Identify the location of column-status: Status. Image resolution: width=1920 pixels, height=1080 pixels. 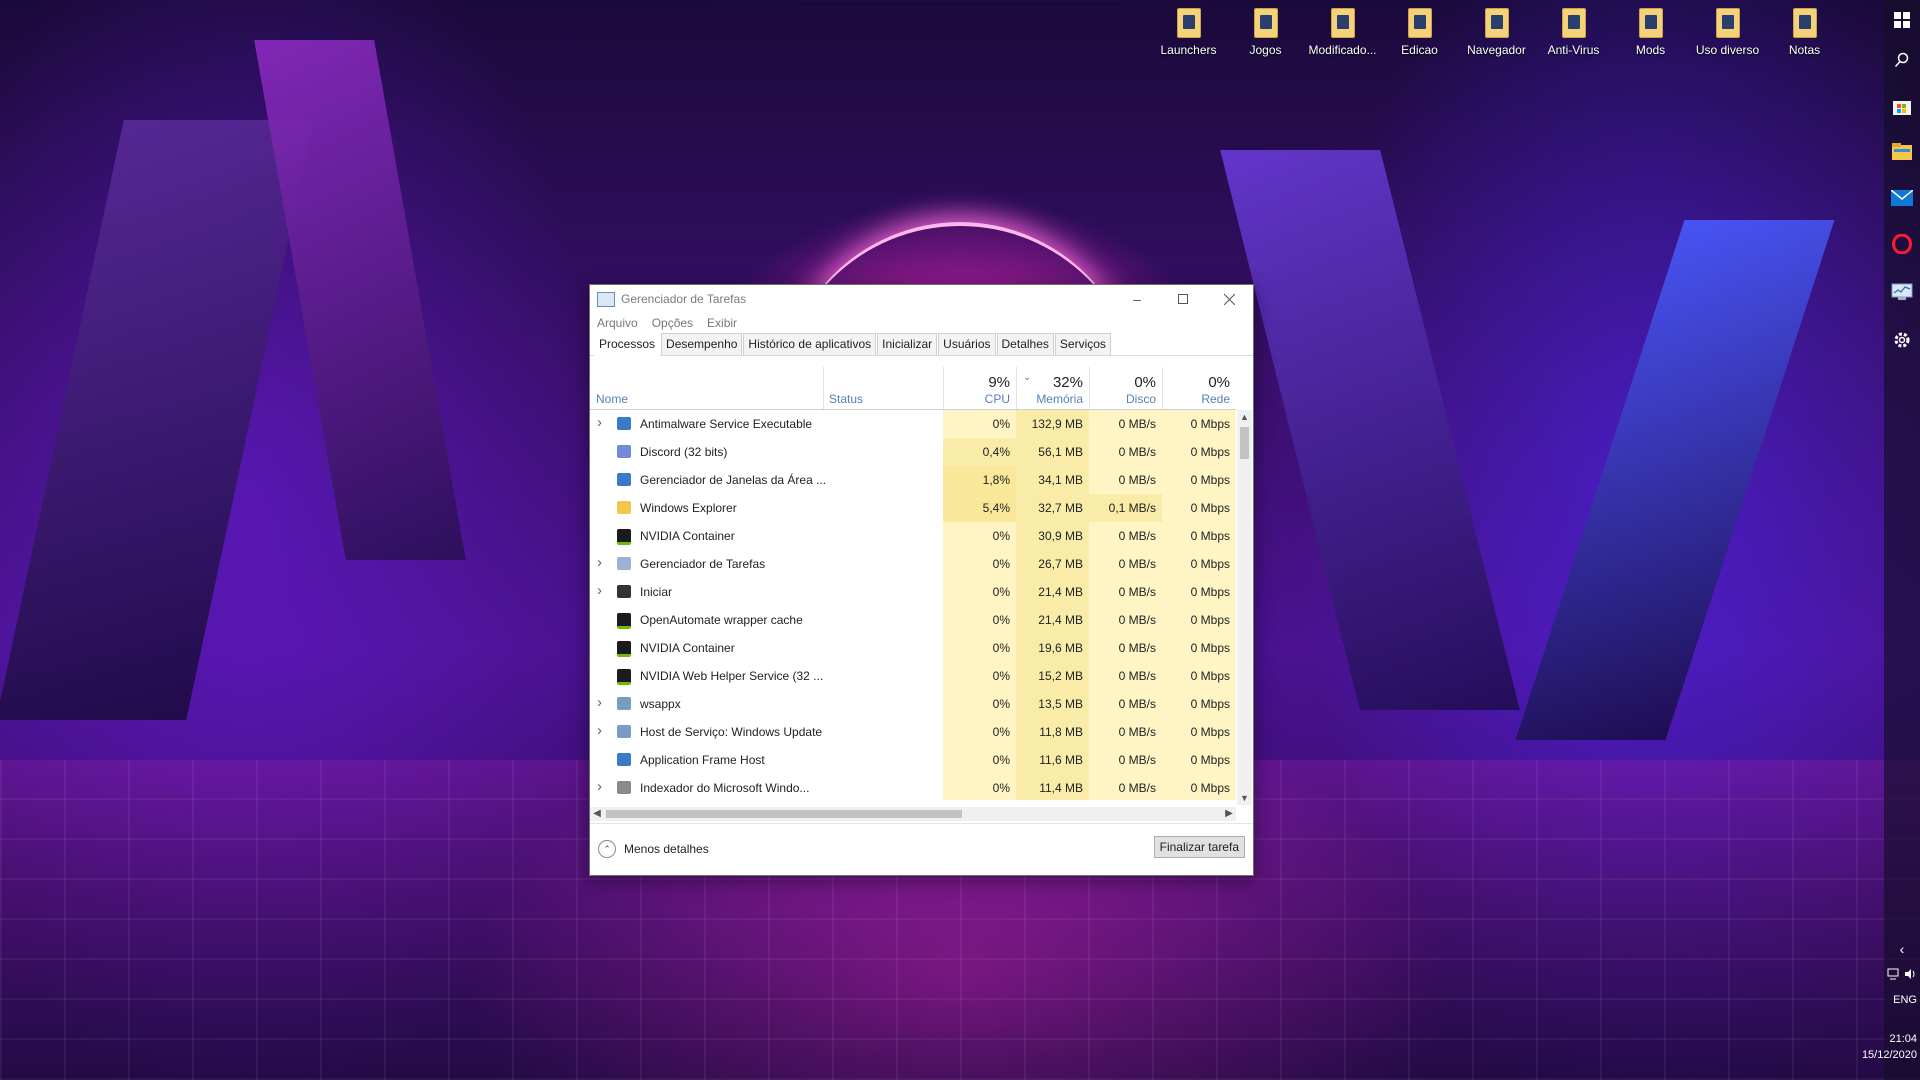
(883, 388).